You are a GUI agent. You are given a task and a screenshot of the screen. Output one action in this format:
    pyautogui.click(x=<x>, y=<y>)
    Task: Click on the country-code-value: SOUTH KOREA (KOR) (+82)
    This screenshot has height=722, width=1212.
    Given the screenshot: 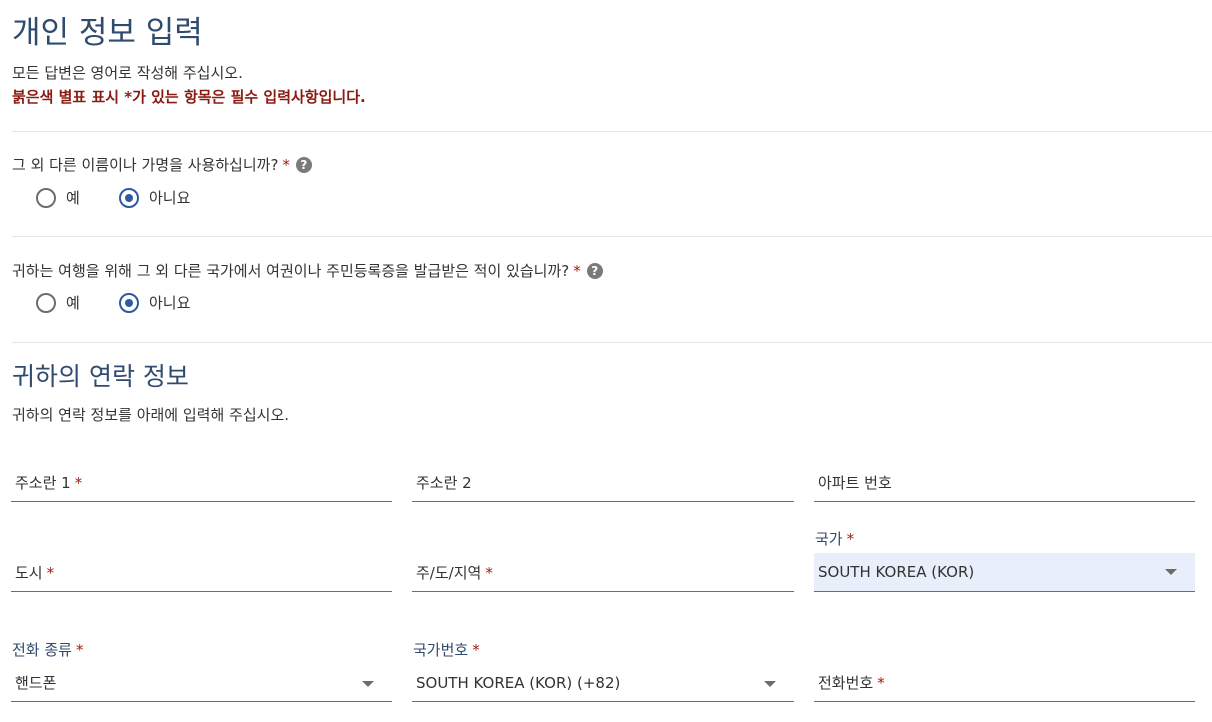 What is the action you would take?
    pyautogui.click(x=518, y=683)
    